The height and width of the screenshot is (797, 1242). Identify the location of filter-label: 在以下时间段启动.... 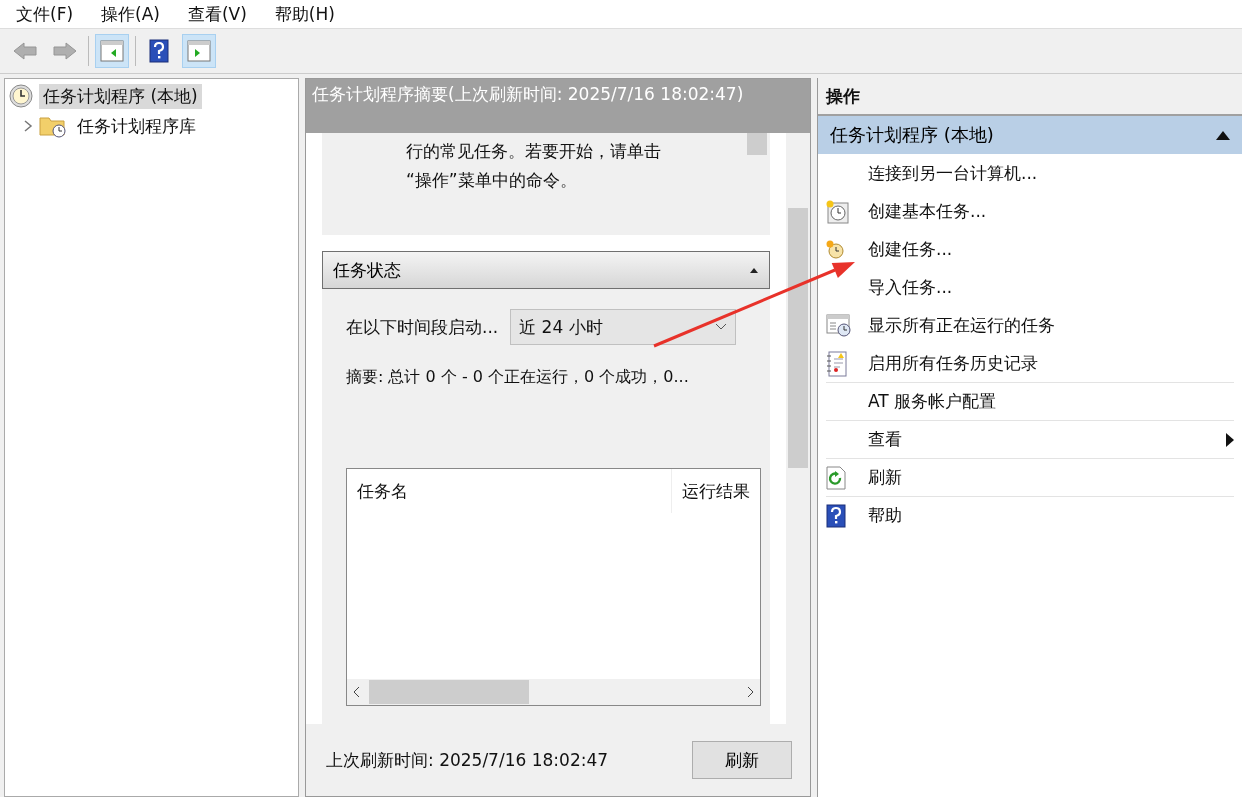
(422, 327).